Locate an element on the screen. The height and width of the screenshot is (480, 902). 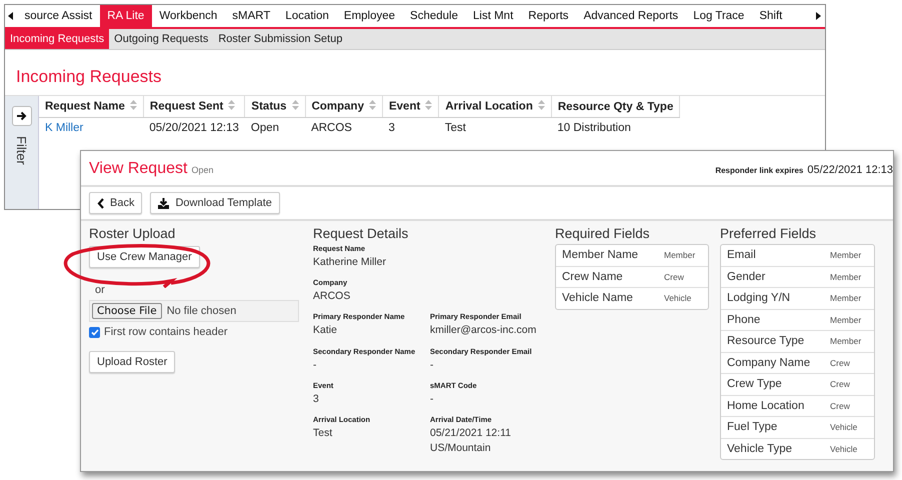
download-button: Download Template is located at coordinates (215, 203).